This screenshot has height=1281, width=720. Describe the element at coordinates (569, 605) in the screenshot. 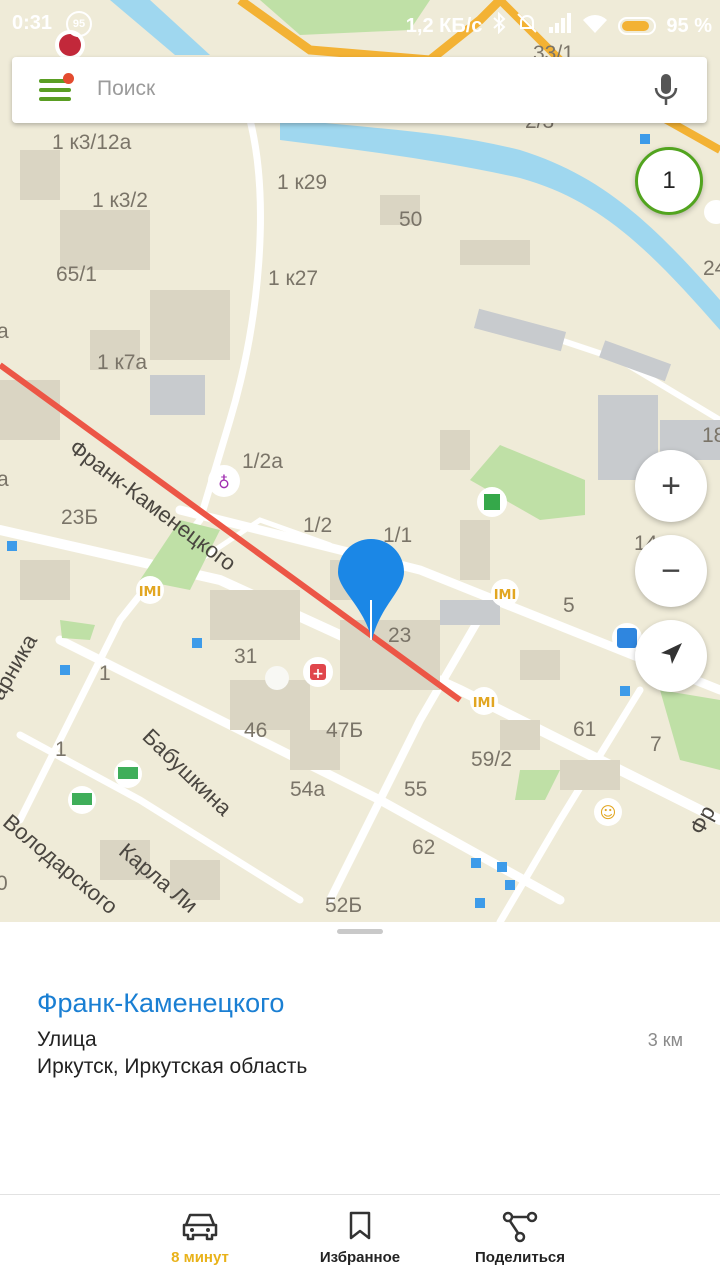

I see `house-number: 5` at that location.